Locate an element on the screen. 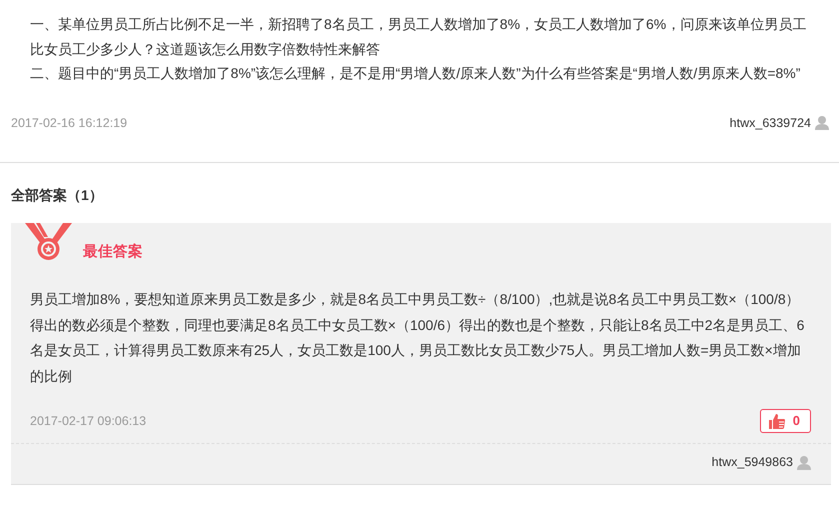 This screenshot has width=839, height=506. post-date: 2017-02-16 16:12:19 is located at coordinates (69, 123).